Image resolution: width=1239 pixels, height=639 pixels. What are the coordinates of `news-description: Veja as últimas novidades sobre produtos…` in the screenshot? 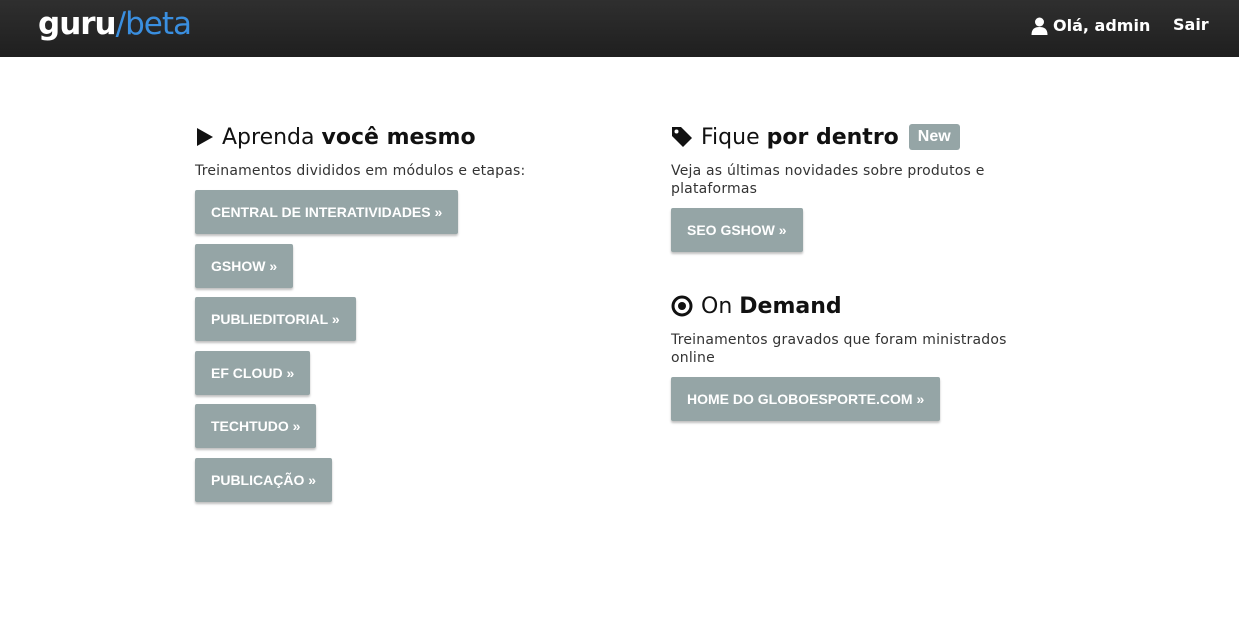 It's located at (861, 180).